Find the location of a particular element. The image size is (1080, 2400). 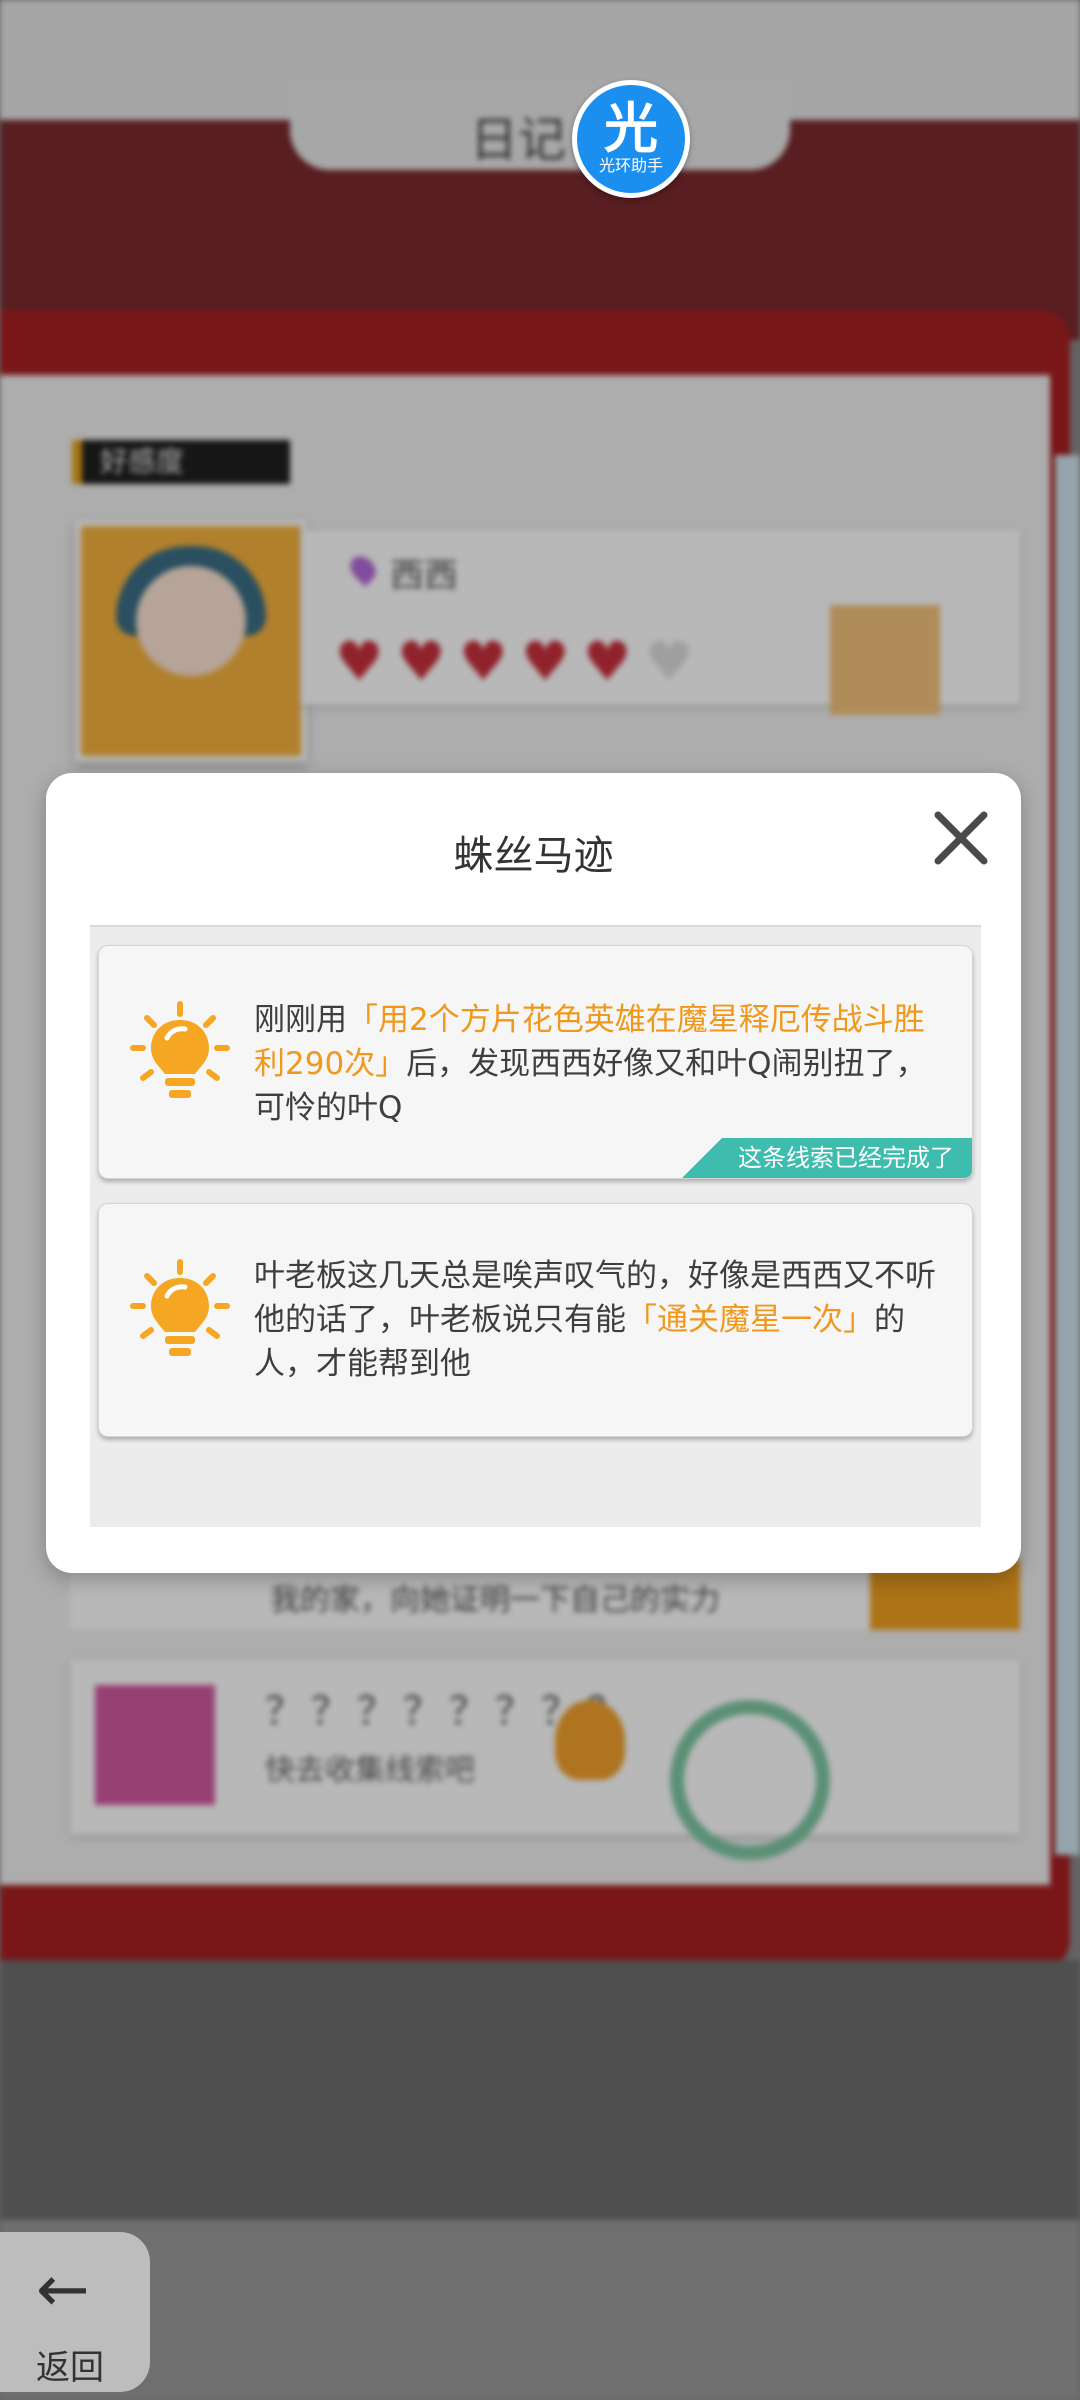

close-button is located at coordinates (961, 838).